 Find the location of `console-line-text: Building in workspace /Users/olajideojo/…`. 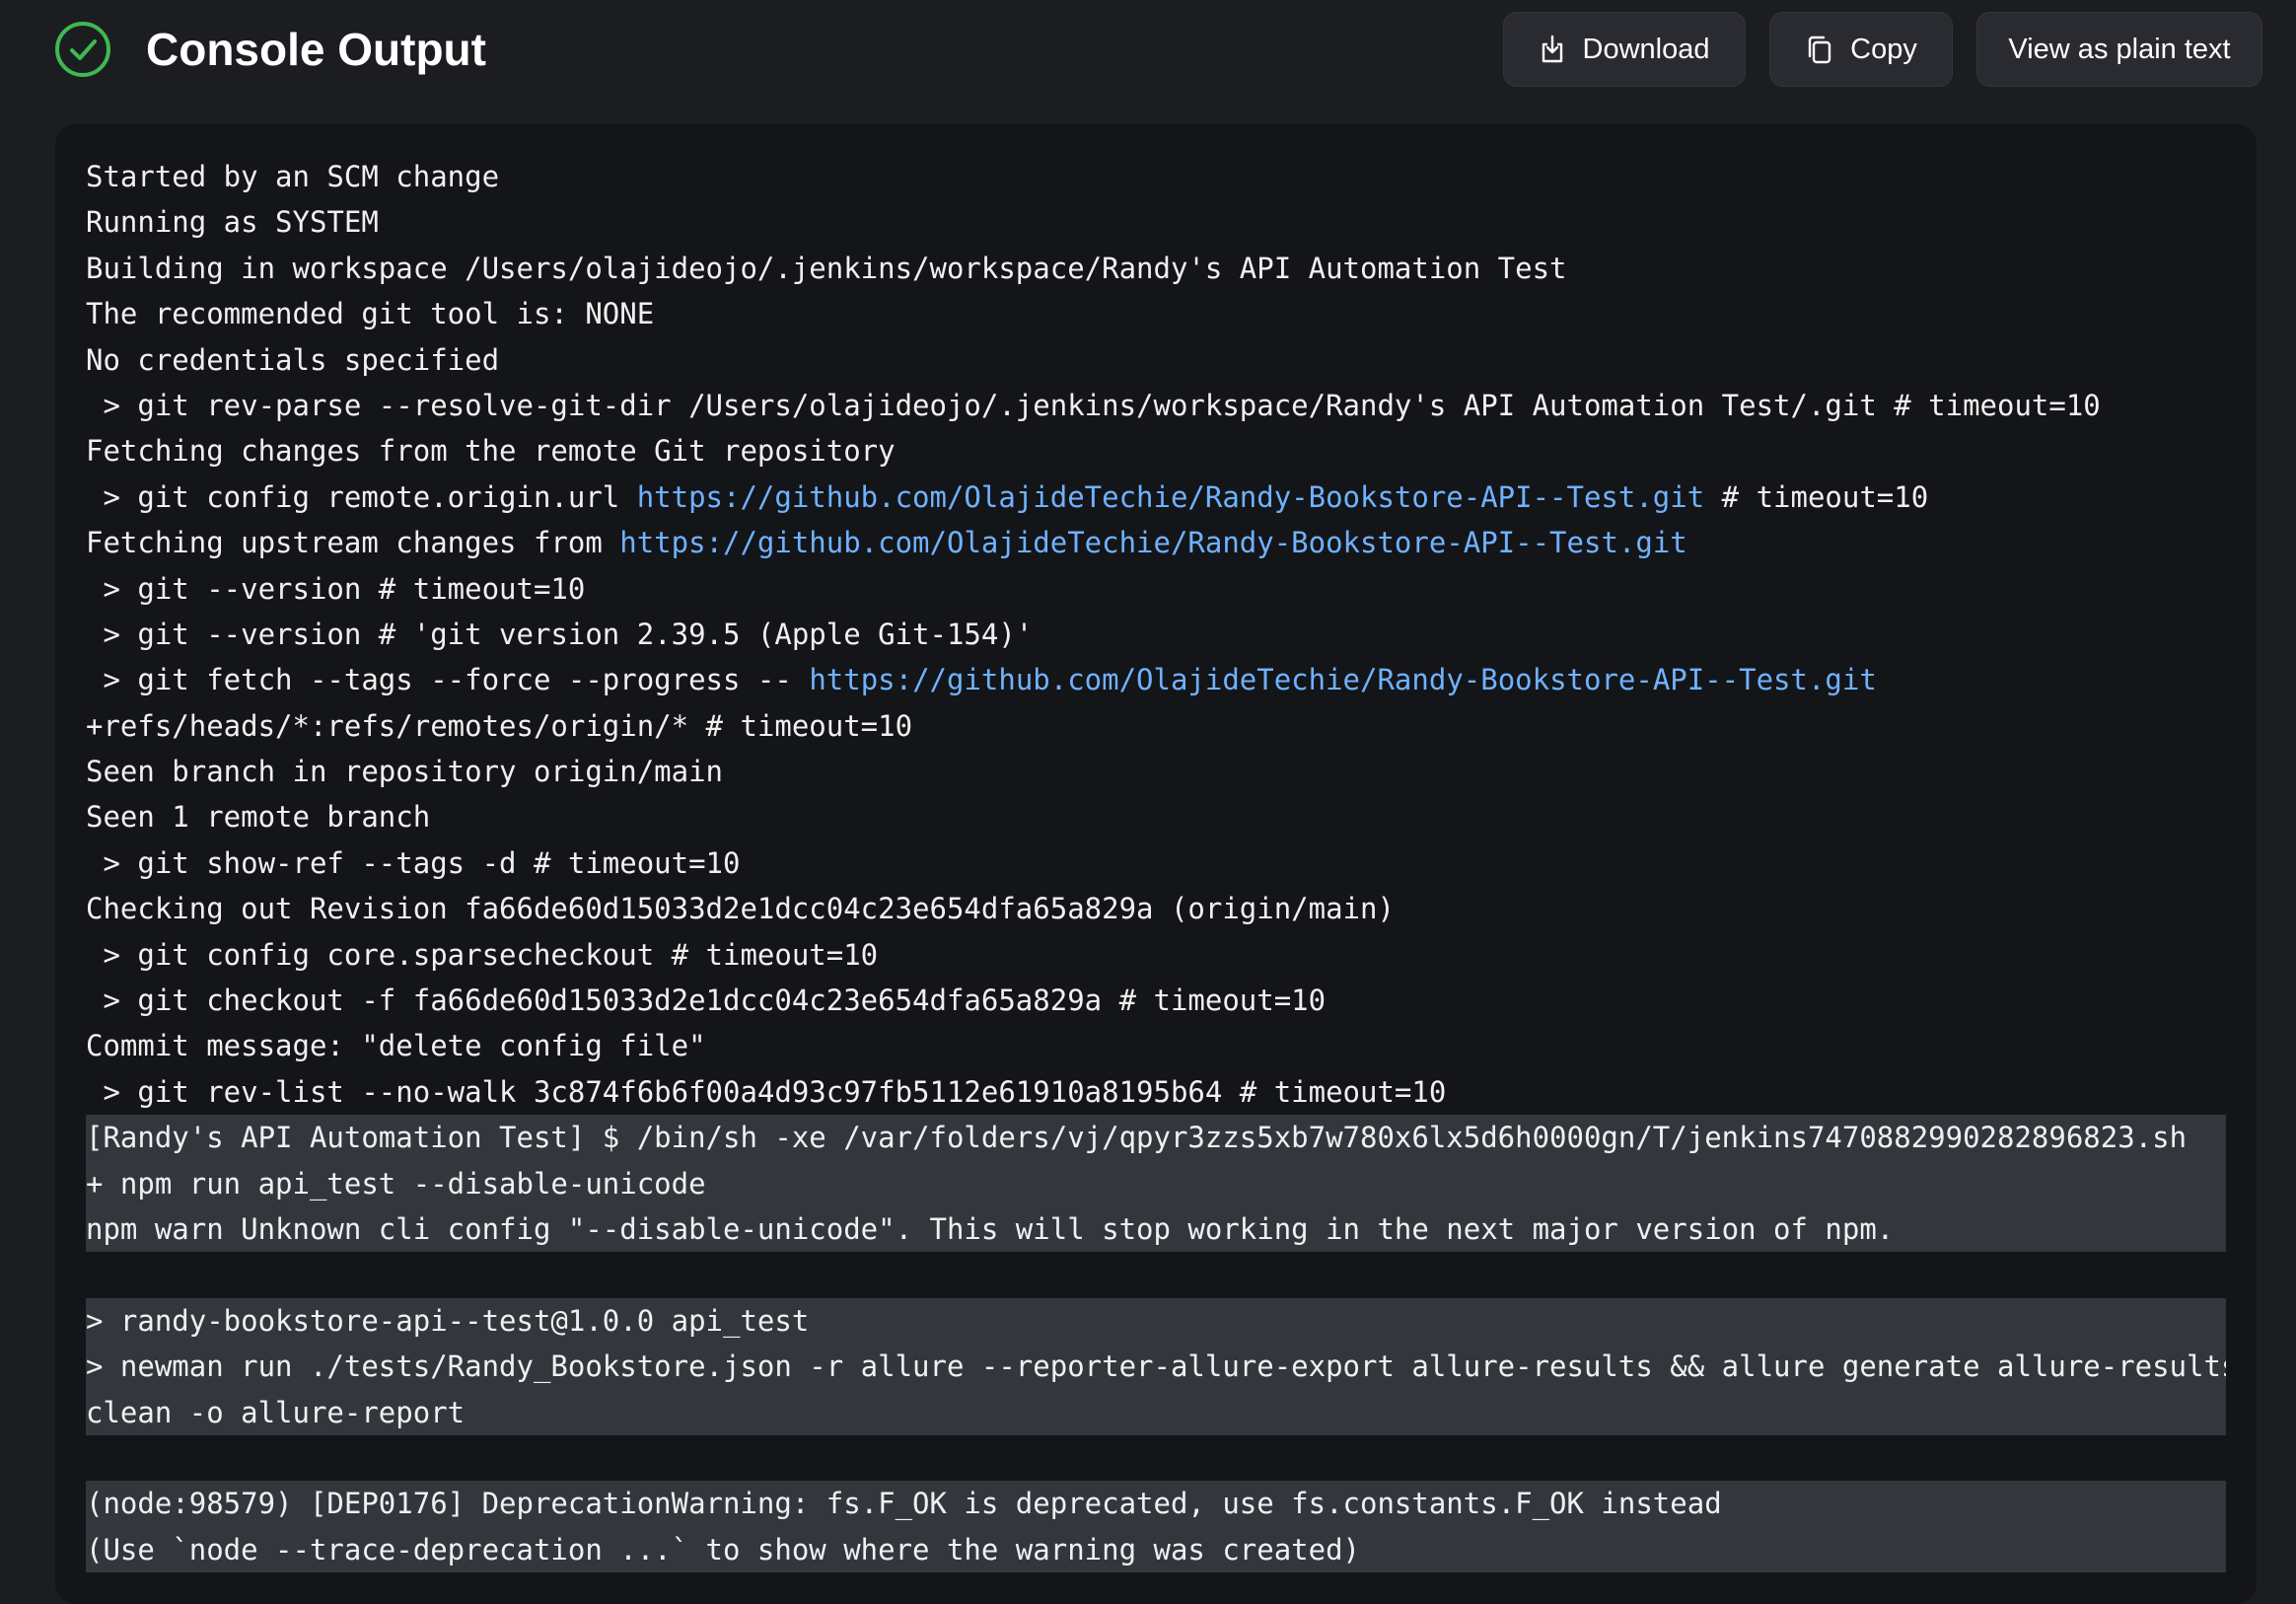

console-line-text: Building in workspace /Users/olajideojo/… is located at coordinates (827, 268).